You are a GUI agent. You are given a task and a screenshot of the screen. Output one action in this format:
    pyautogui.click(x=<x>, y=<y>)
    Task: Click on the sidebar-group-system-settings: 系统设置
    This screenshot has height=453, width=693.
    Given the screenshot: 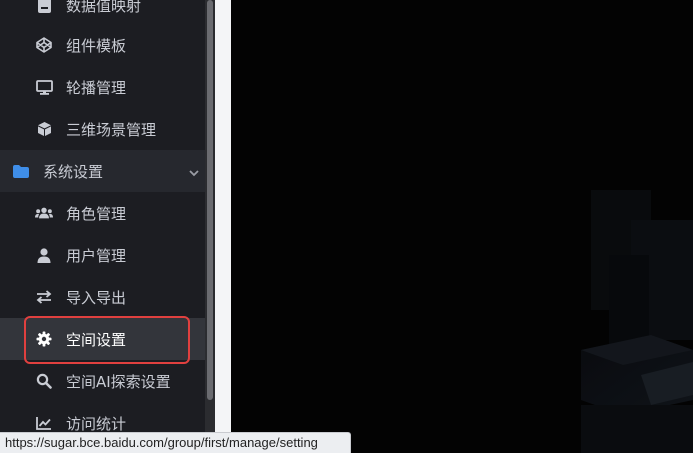 What is the action you would take?
    pyautogui.click(x=102, y=171)
    